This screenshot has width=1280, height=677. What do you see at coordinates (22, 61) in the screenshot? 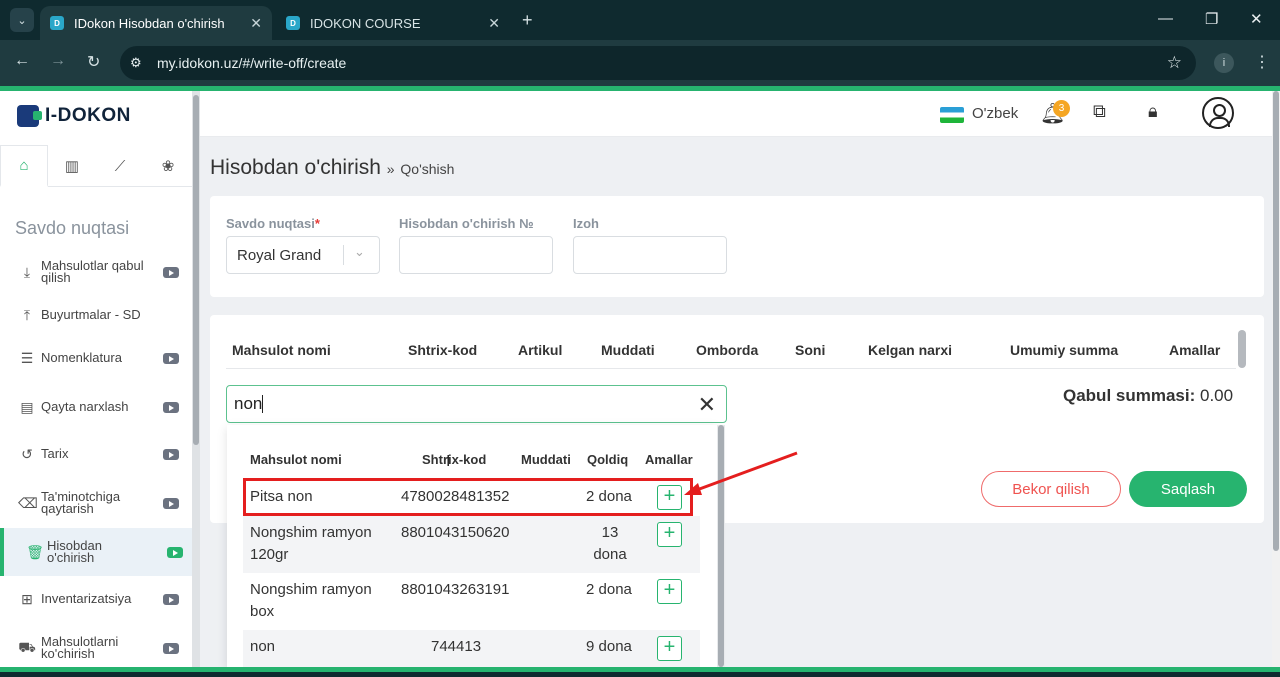
I see `back-icon: ←` at bounding box center [22, 61].